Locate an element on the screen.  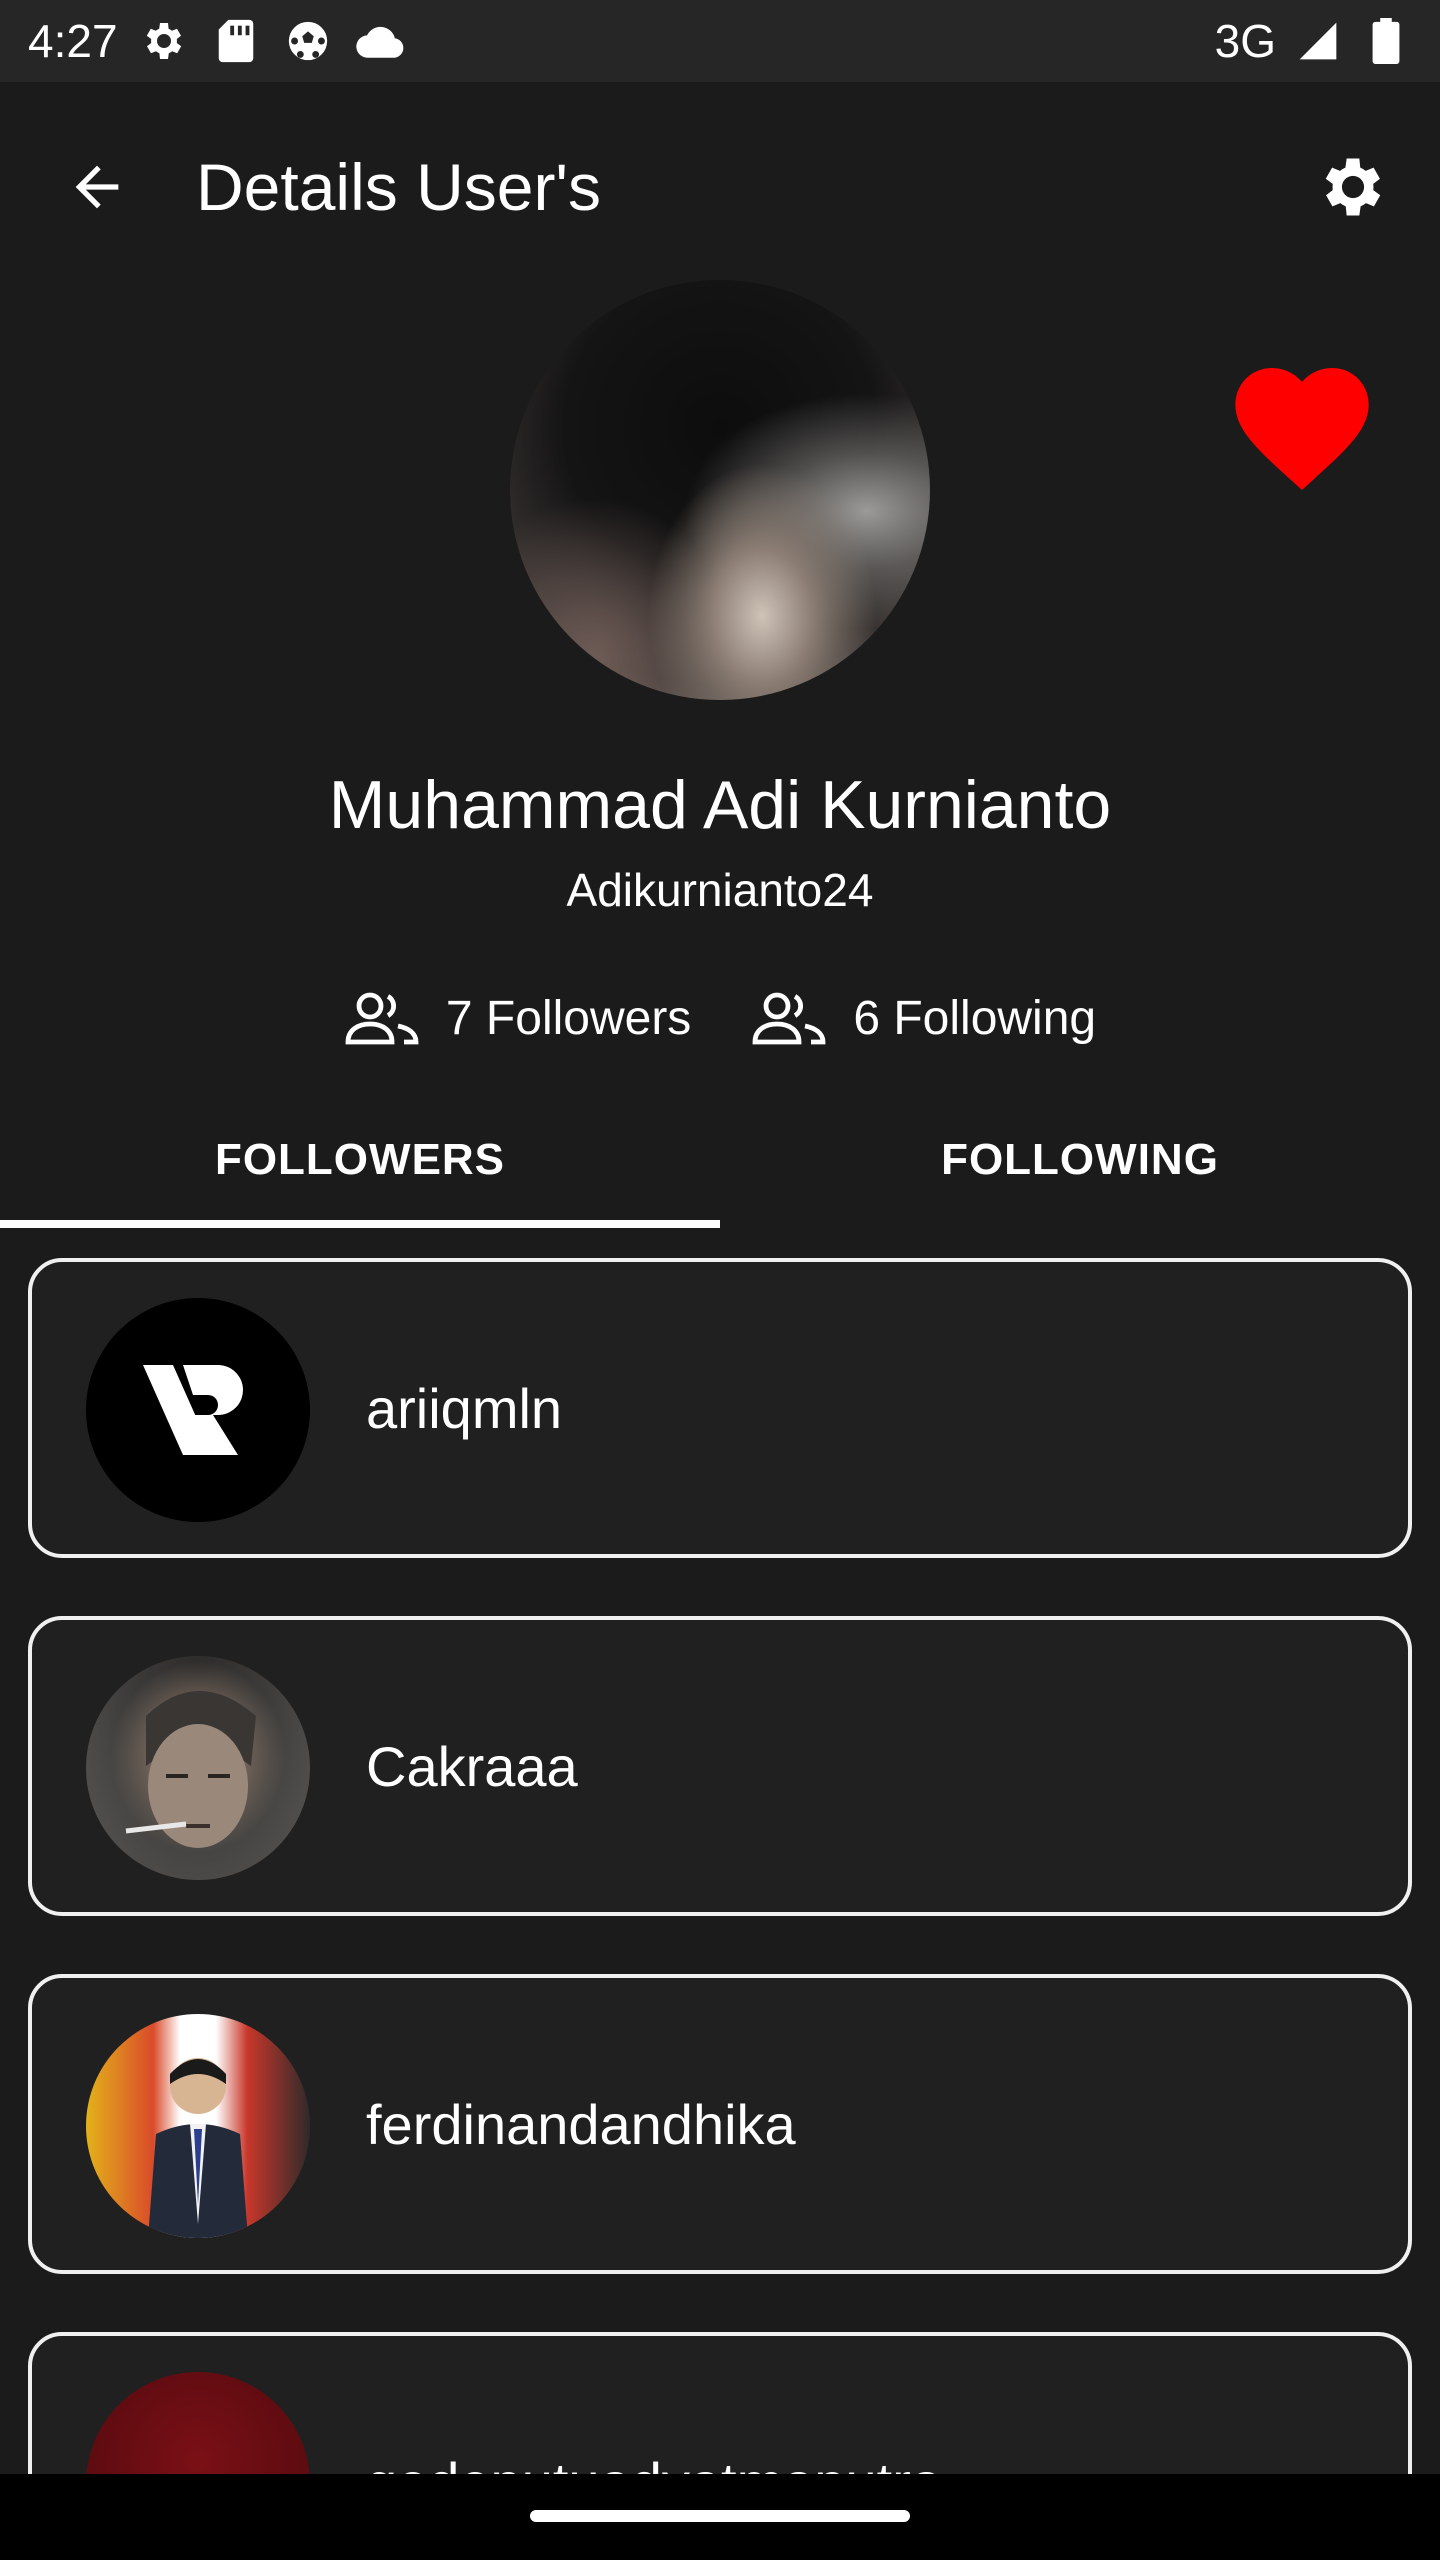
list-item: ferdinandandhika is located at coordinates (720, 2124).